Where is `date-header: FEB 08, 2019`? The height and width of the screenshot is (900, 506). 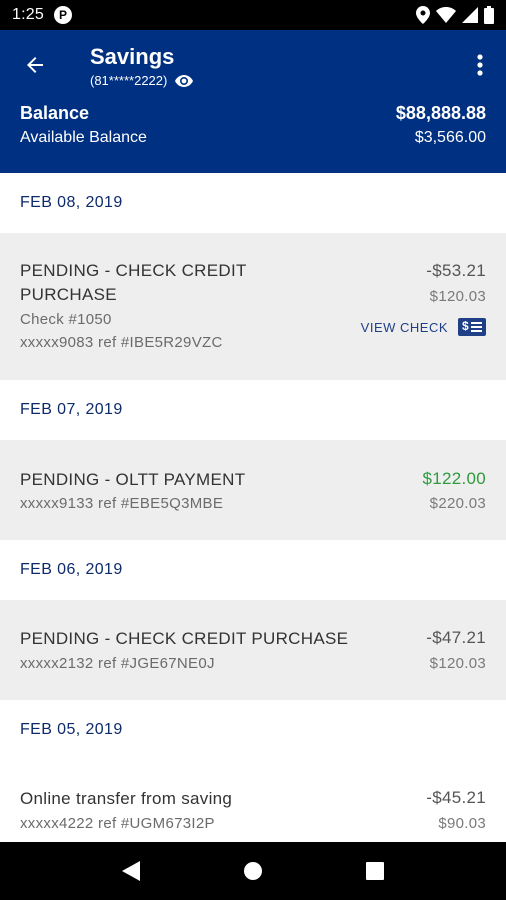 date-header: FEB 08, 2019 is located at coordinates (253, 203).